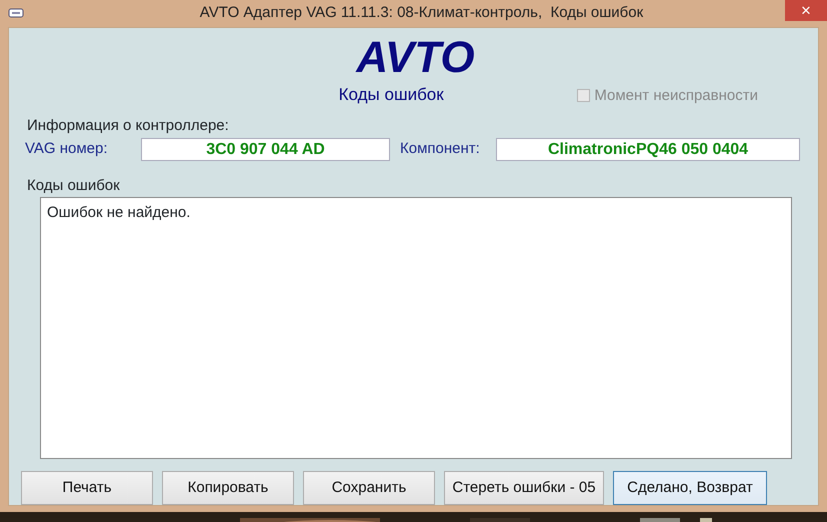 Image resolution: width=827 pixels, height=522 pixels. Describe the element at coordinates (128, 126) in the screenshot. I see `section-label: Информация о контроллере:` at that location.